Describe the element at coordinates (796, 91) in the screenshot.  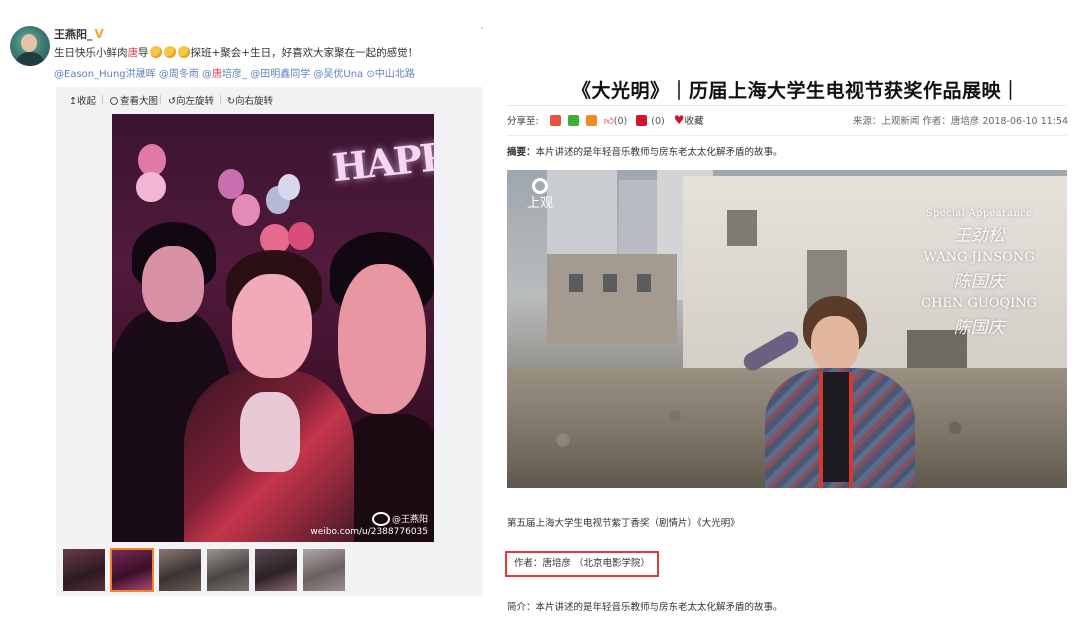
I see `article-title: 《大光明》｜历届上海大学生电视节获奖作品展映｜` at that location.